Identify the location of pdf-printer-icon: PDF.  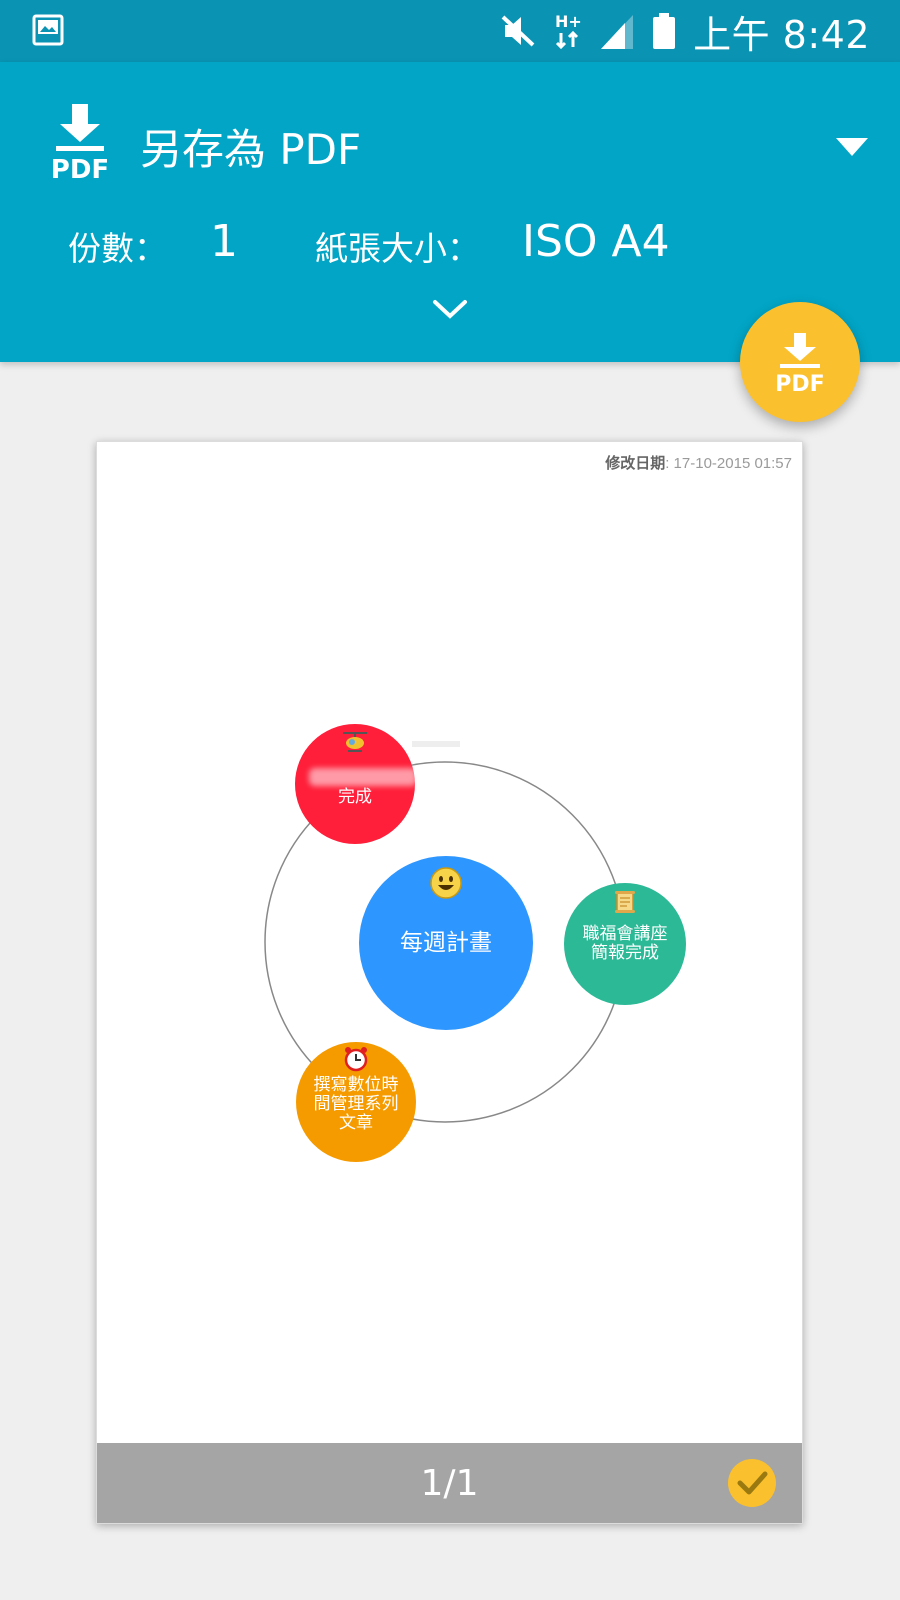
(80, 143).